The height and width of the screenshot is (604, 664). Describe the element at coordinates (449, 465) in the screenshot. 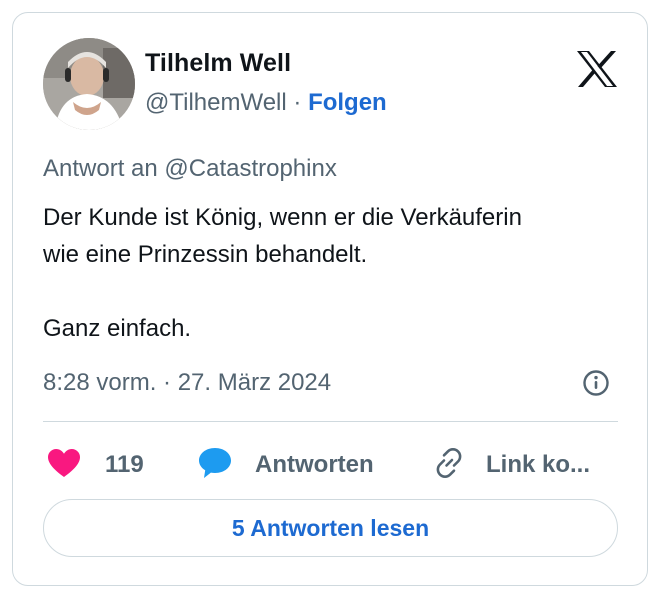

I see `link-icon` at that location.